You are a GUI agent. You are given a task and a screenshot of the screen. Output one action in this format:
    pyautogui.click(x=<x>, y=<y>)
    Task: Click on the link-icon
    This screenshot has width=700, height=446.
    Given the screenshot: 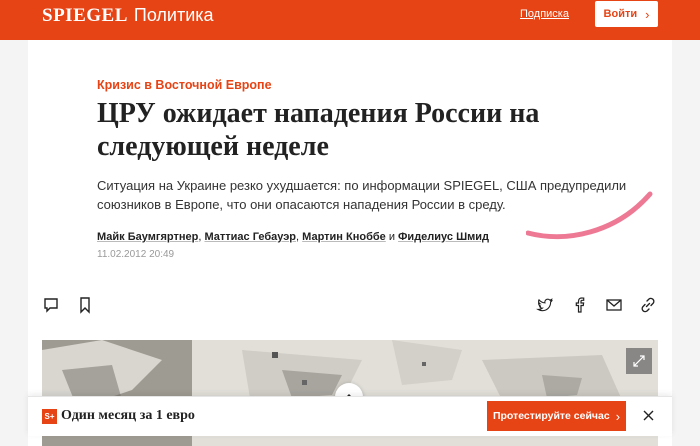 What is the action you would take?
    pyautogui.click(x=648, y=305)
    